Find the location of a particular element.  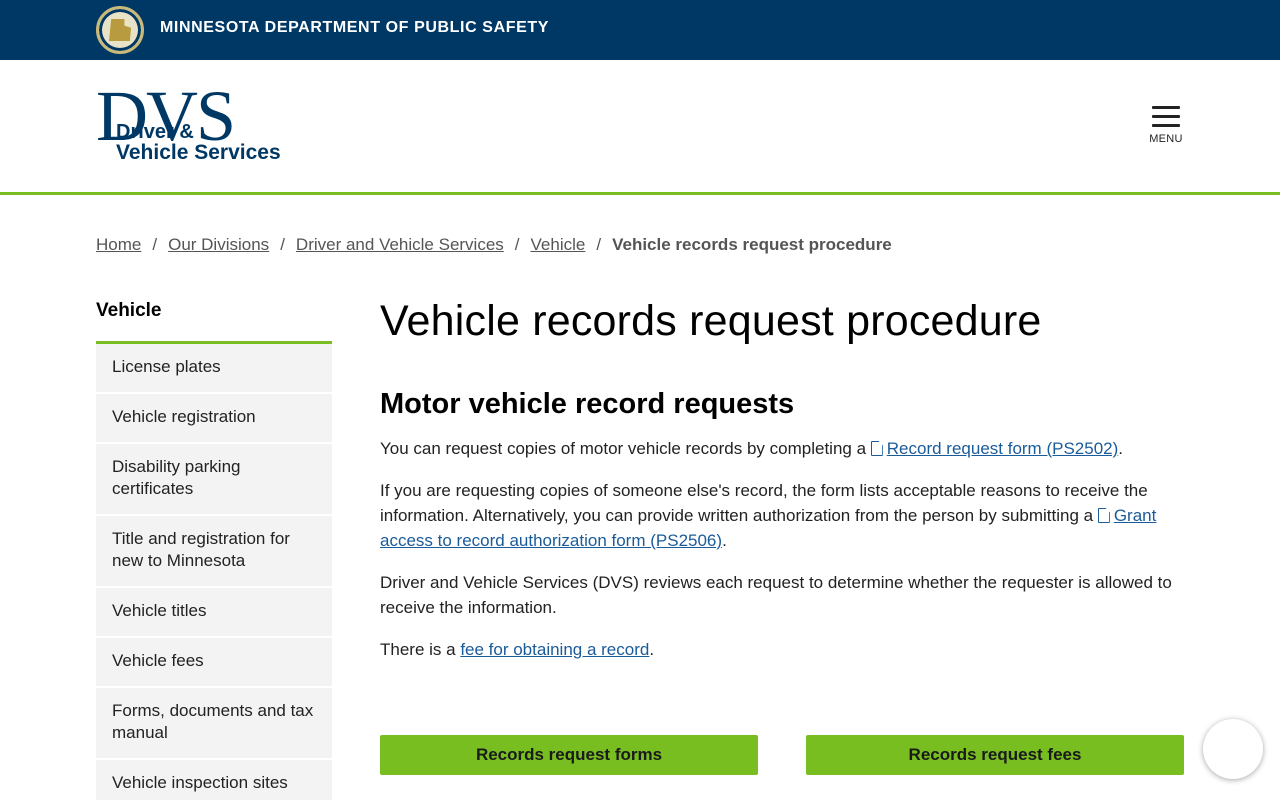

top-banner: MINNESOTA DEPARTMENT OF PUBLIC SAFETY is located at coordinates (640, 30).